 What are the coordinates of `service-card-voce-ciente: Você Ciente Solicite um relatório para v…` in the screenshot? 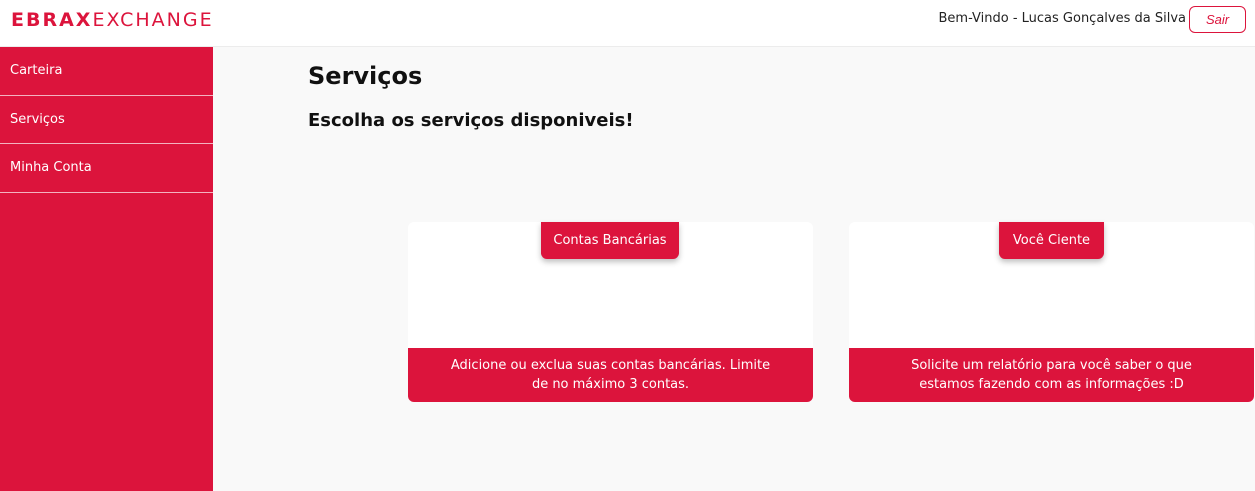 It's located at (1051, 312).